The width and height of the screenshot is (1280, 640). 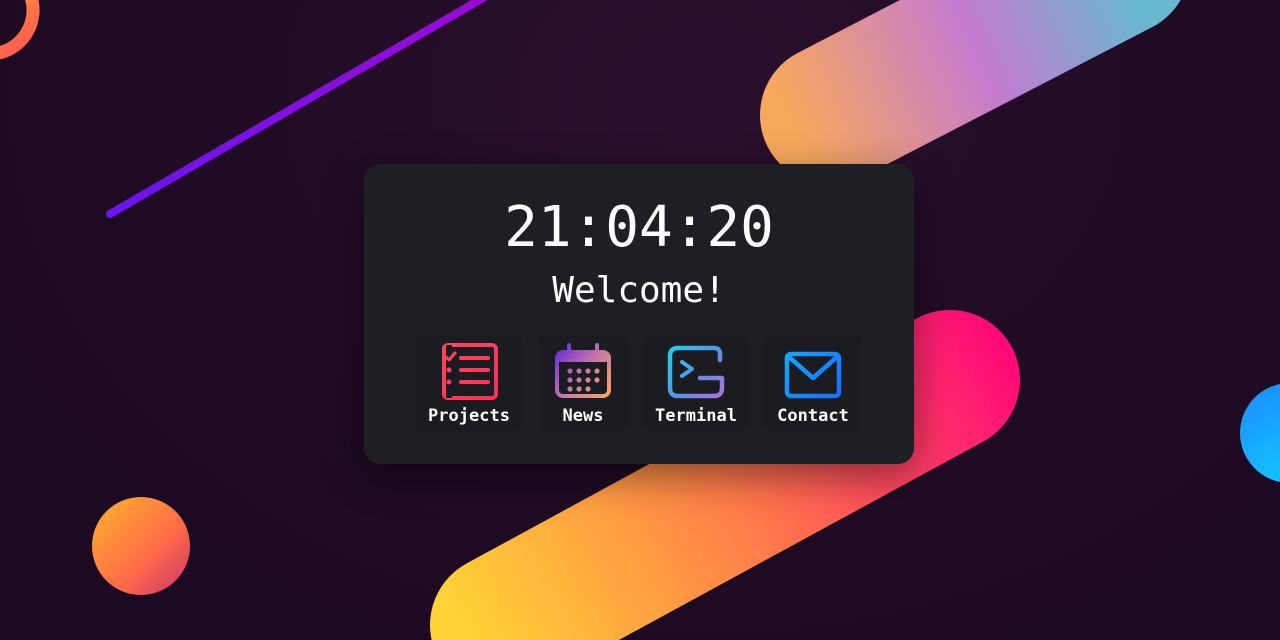 What do you see at coordinates (696, 372) in the screenshot?
I see `terminal-icon` at bounding box center [696, 372].